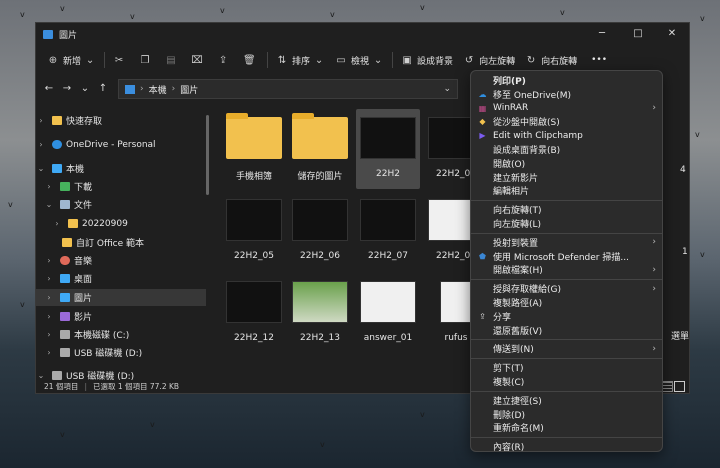  What do you see at coordinates (447, 89) in the screenshot?
I see `address-dropdown-icon: ⌄` at bounding box center [447, 89].